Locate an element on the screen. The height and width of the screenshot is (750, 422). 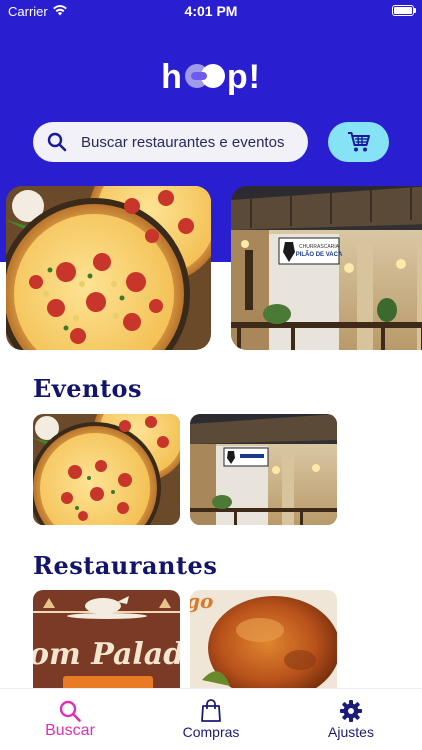
status-bar: Carrier 4:01 PM is located at coordinates (211, 11).